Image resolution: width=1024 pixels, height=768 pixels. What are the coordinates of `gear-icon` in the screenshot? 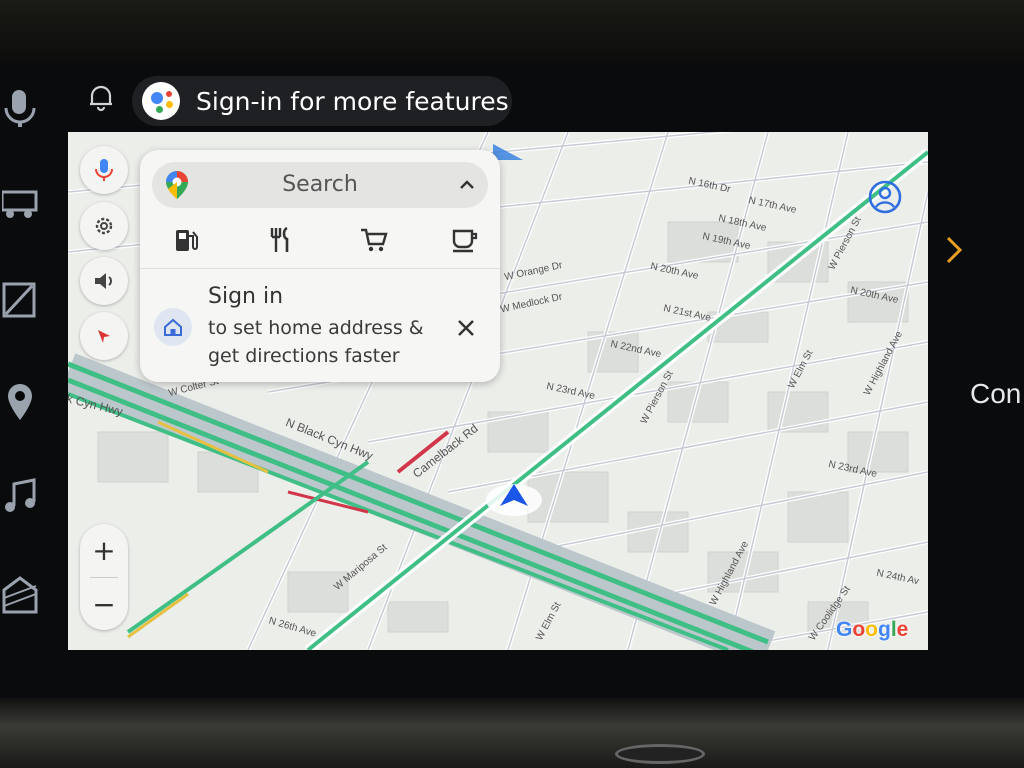 It's located at (104, 226).